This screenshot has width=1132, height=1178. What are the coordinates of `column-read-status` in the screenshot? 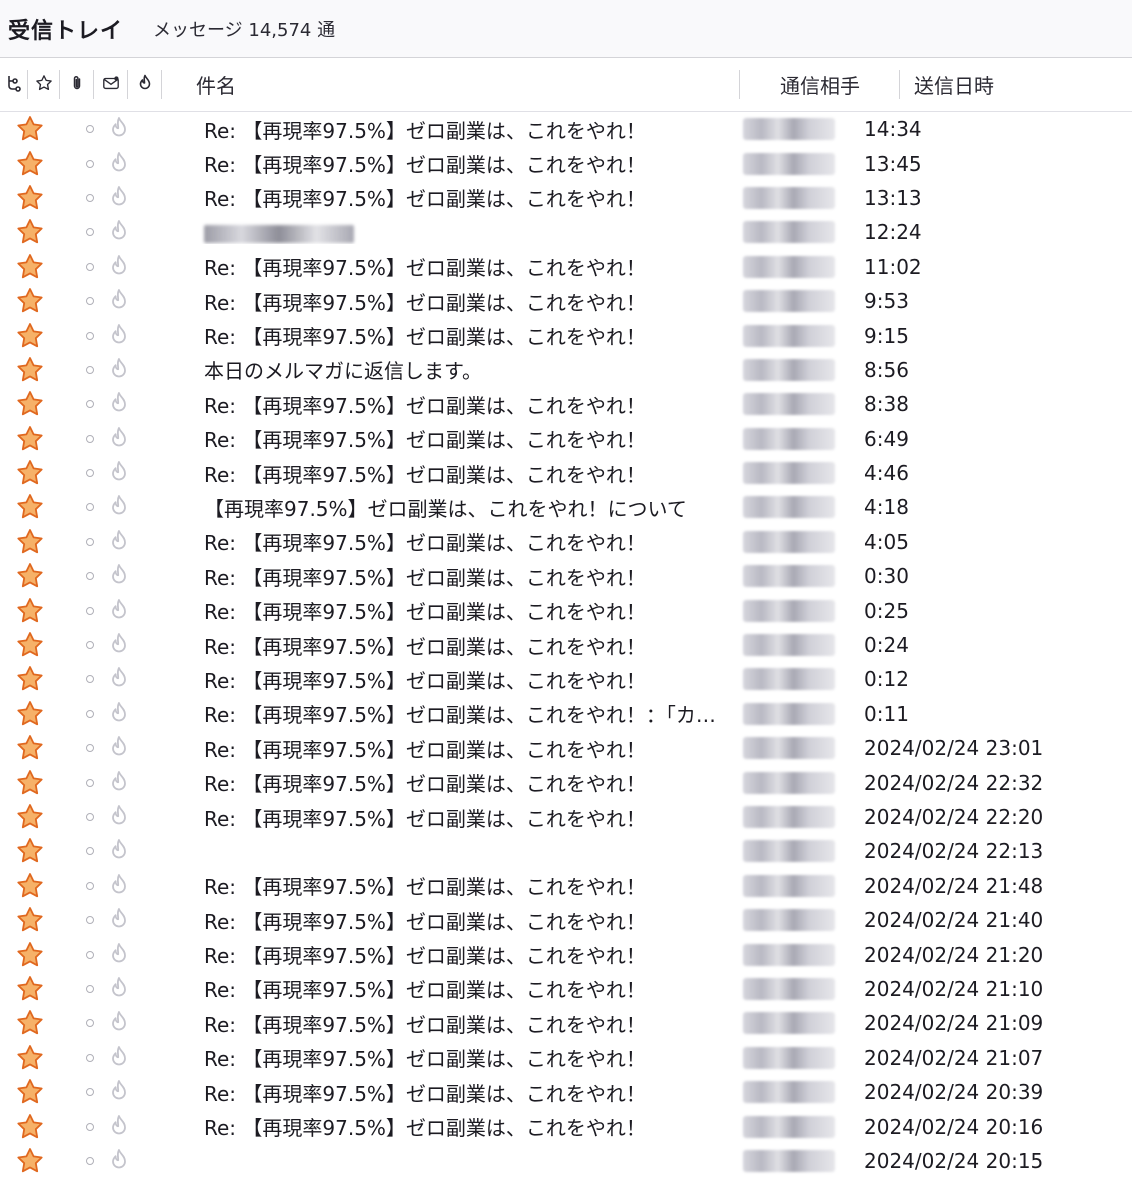 It's located at (111, 84).